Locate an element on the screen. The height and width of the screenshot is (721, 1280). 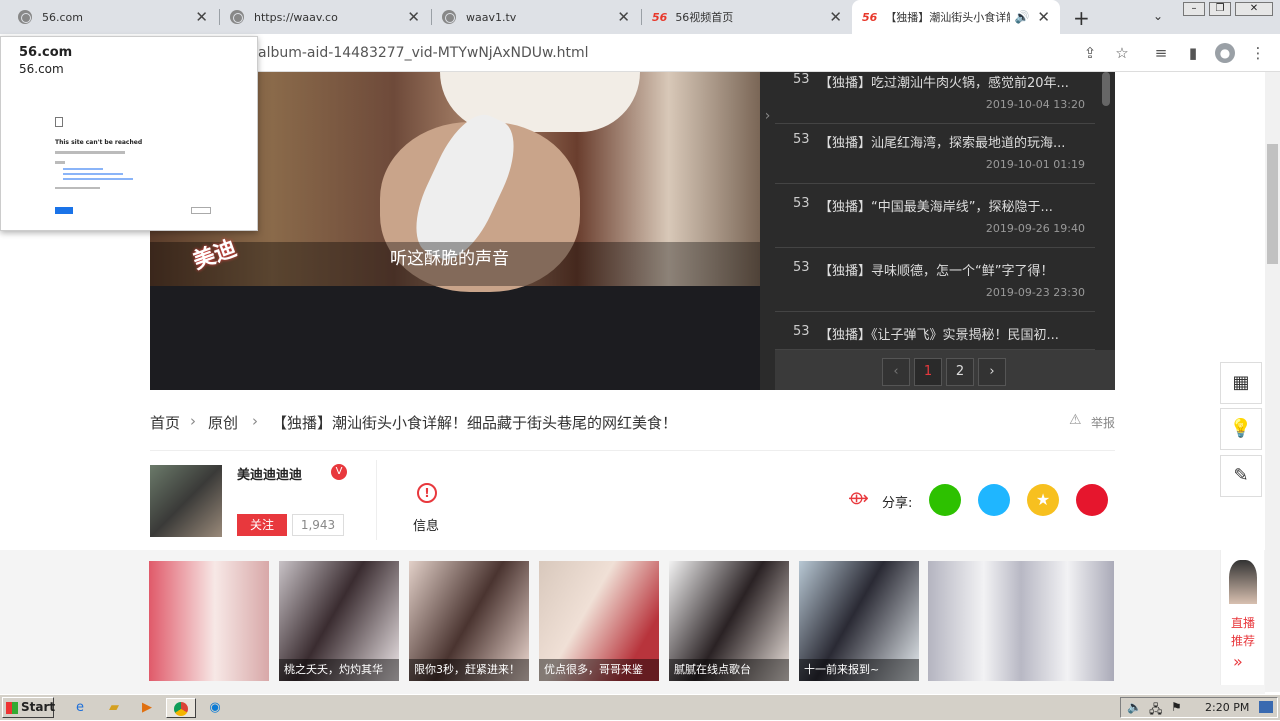
live-label: 直播 is located at coordinates (1243, 623).